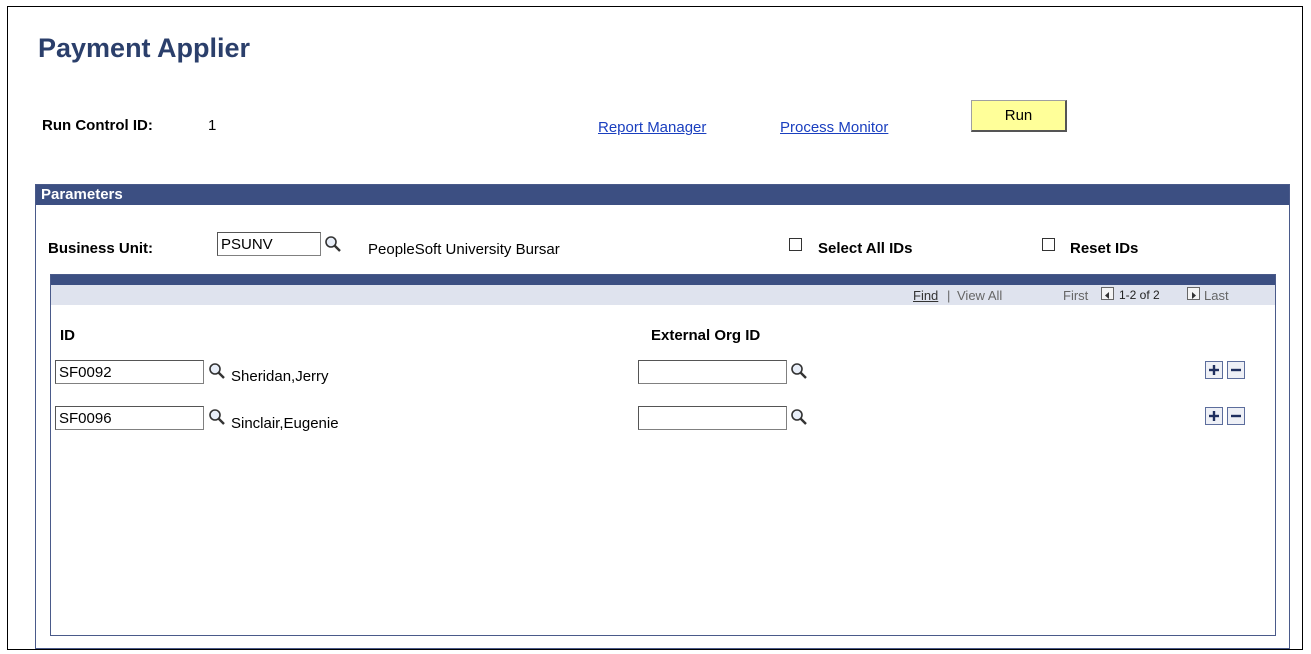  I want to click on column-header-id: ID, so click(67, 335).